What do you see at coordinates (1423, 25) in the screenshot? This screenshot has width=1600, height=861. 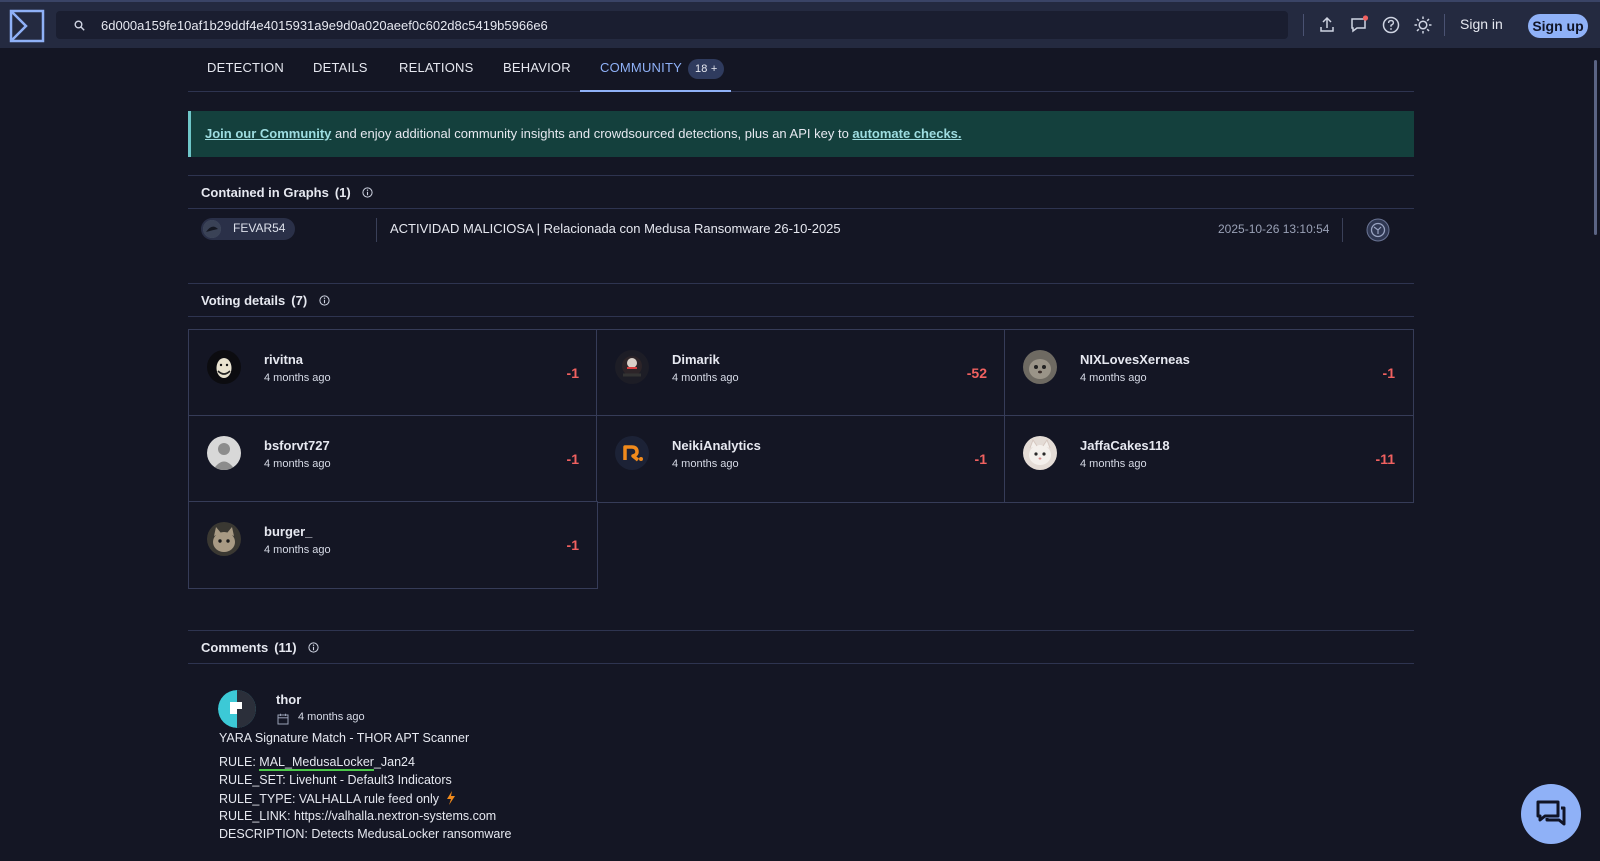 I see `theme-icon` at bounding box center [1423, 25].